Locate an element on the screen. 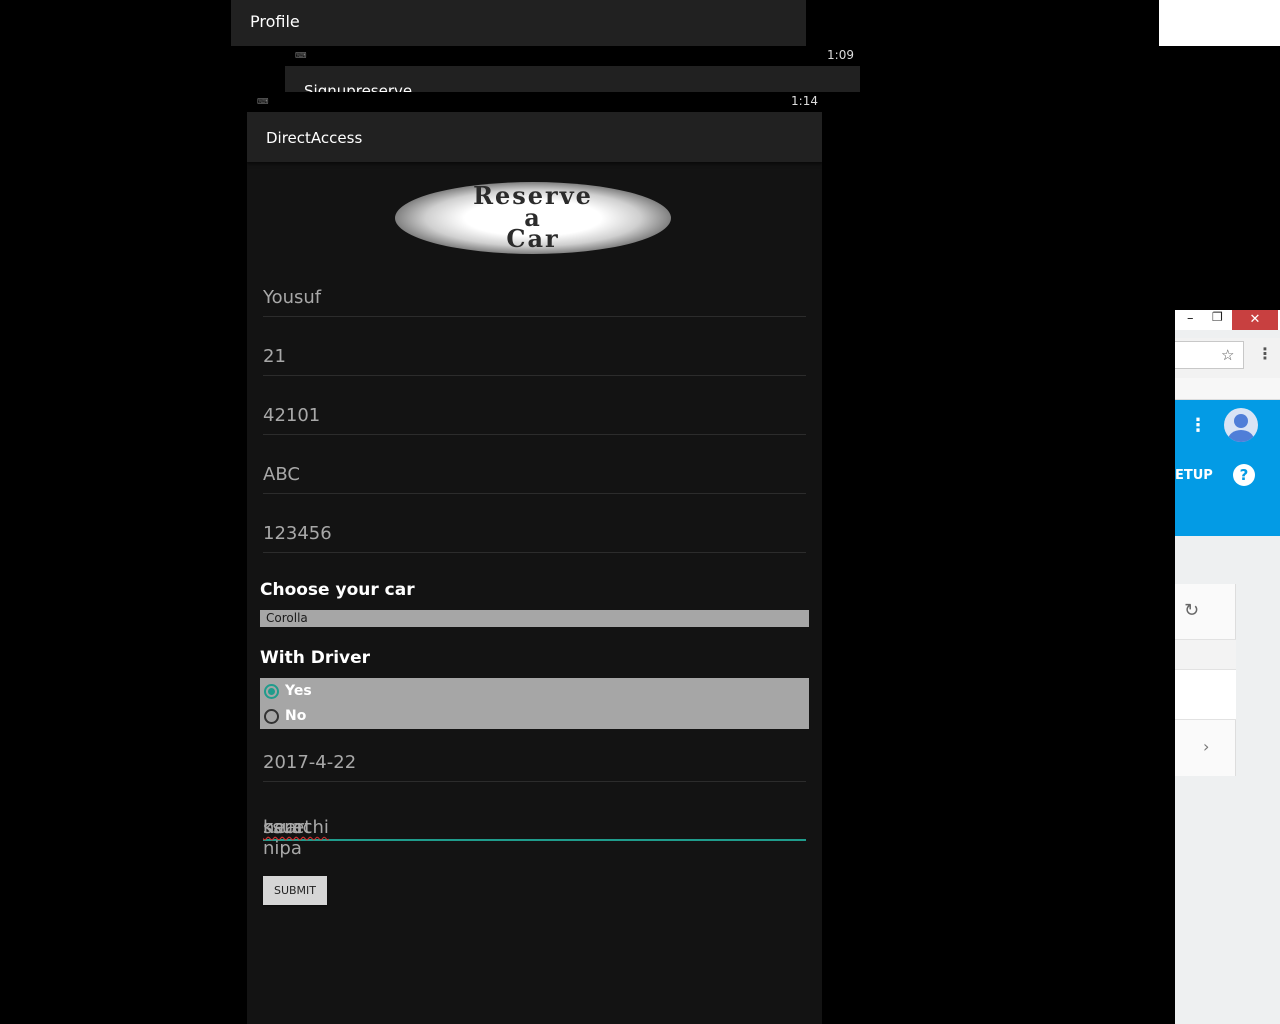 The height and width of the screenshot is (1024, 1280). star-icon: ☆ is located at coordinates (1227, 355).